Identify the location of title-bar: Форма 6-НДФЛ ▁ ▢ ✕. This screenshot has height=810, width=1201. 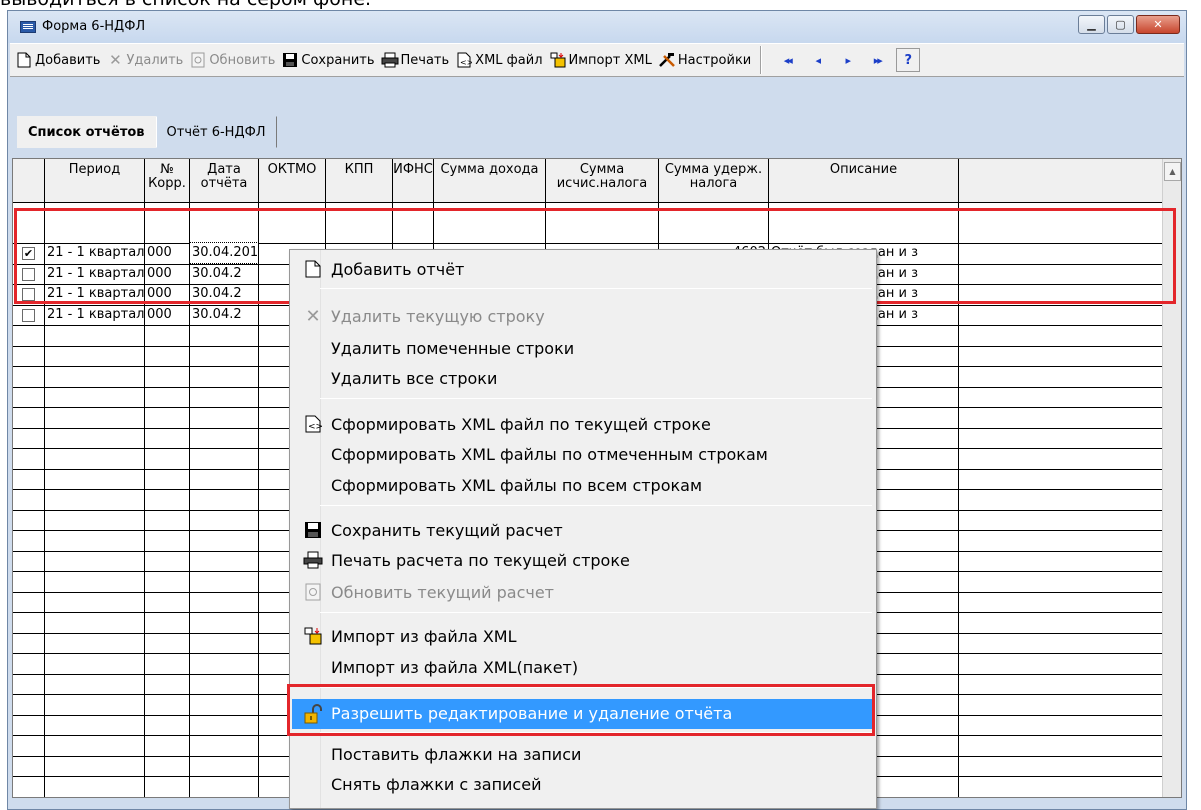
(597, 27).